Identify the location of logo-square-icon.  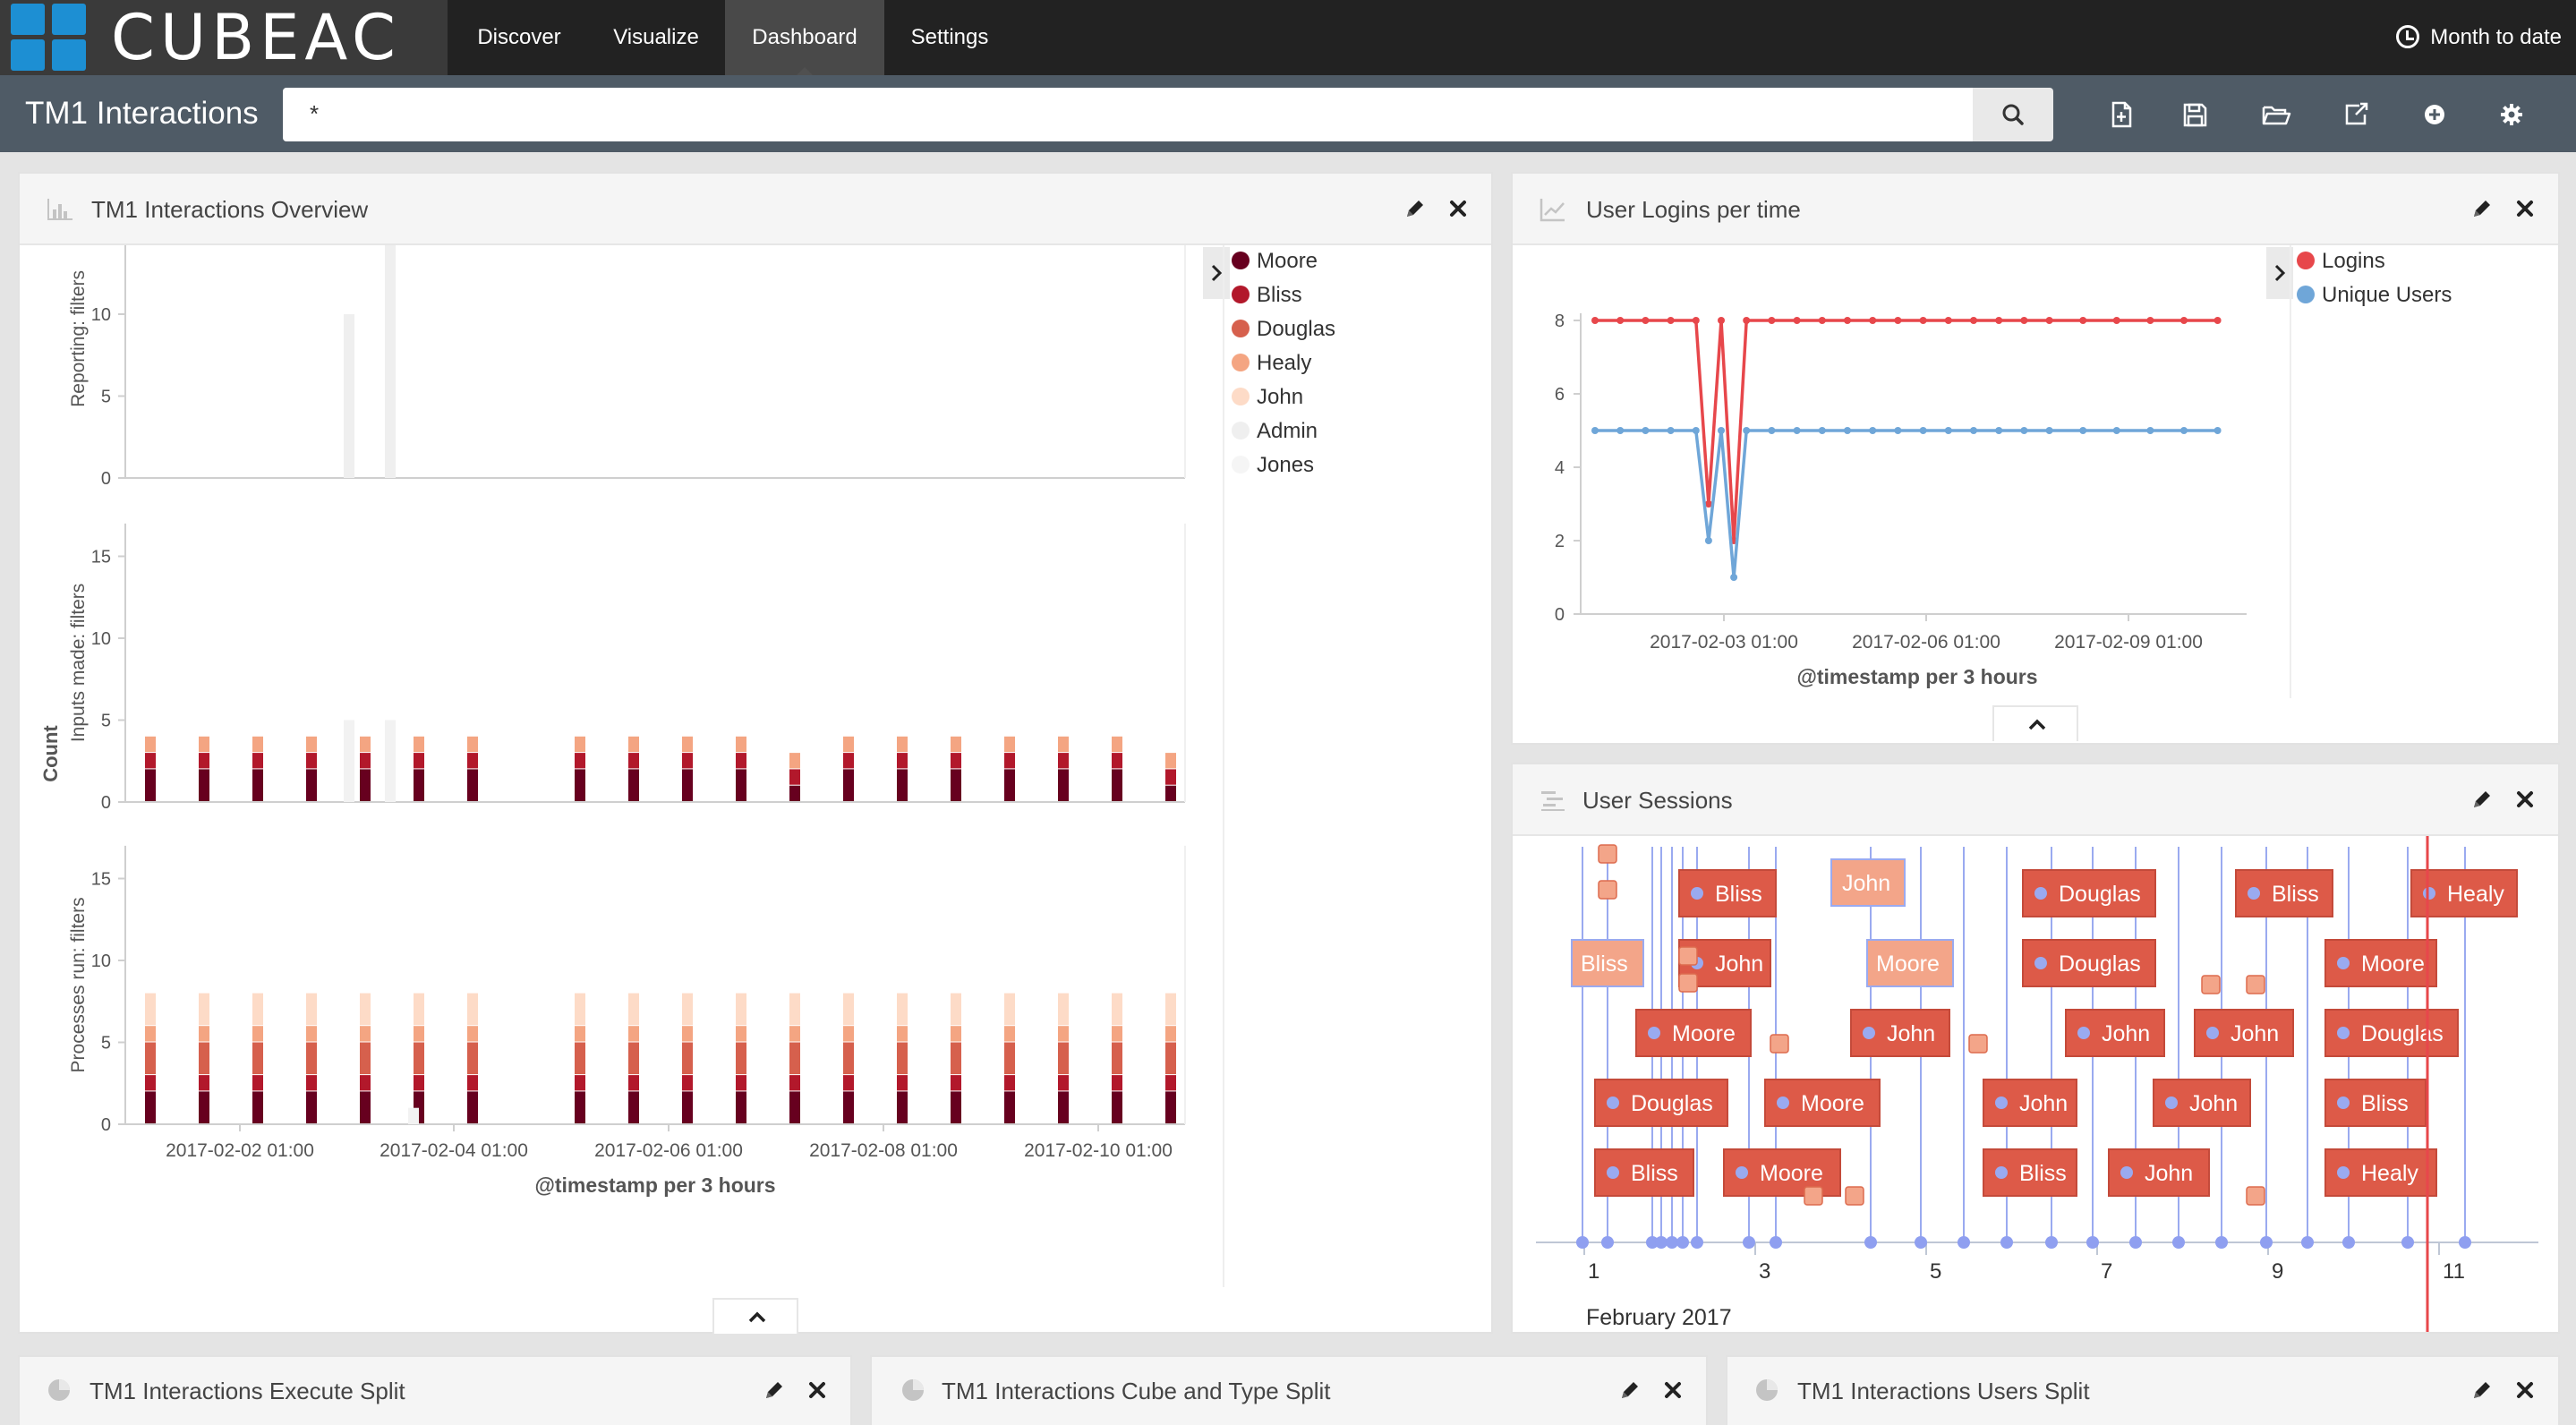
(28, 55).